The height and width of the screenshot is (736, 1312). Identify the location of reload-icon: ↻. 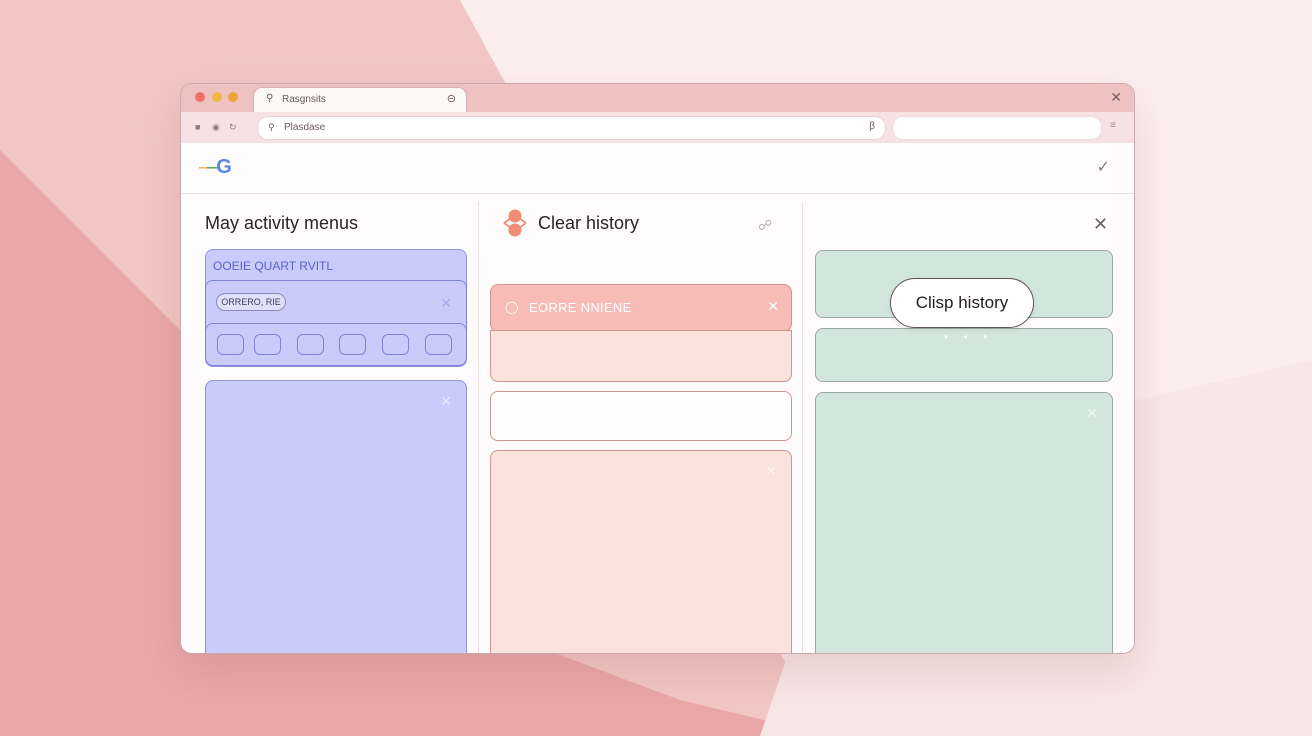
(233, 127).